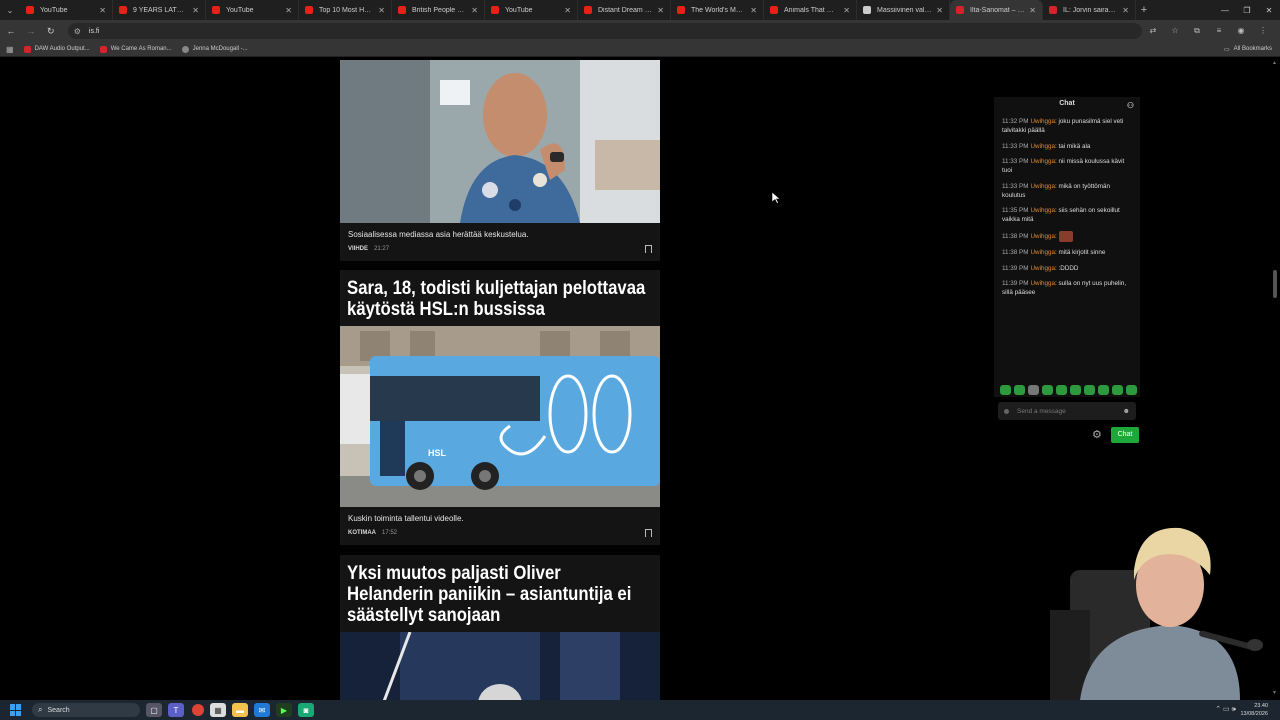 The height and width of the screenshot is (720, 1280). Describe the element at coordinates (362, 533) in the screenshot. I see `article-category: KOTIMAA` at that location.